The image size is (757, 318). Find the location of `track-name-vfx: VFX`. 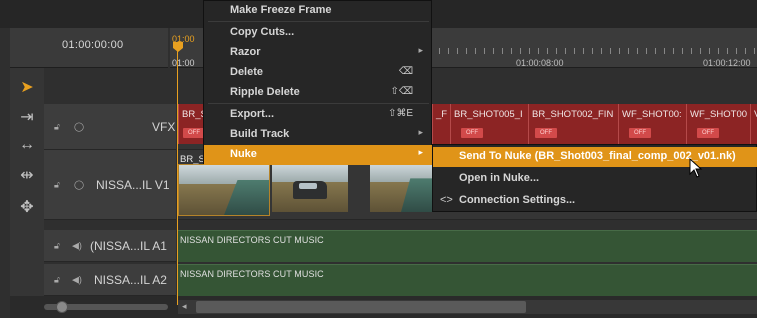

track-name-vfx: VFX is located at coordinates (164, 126).